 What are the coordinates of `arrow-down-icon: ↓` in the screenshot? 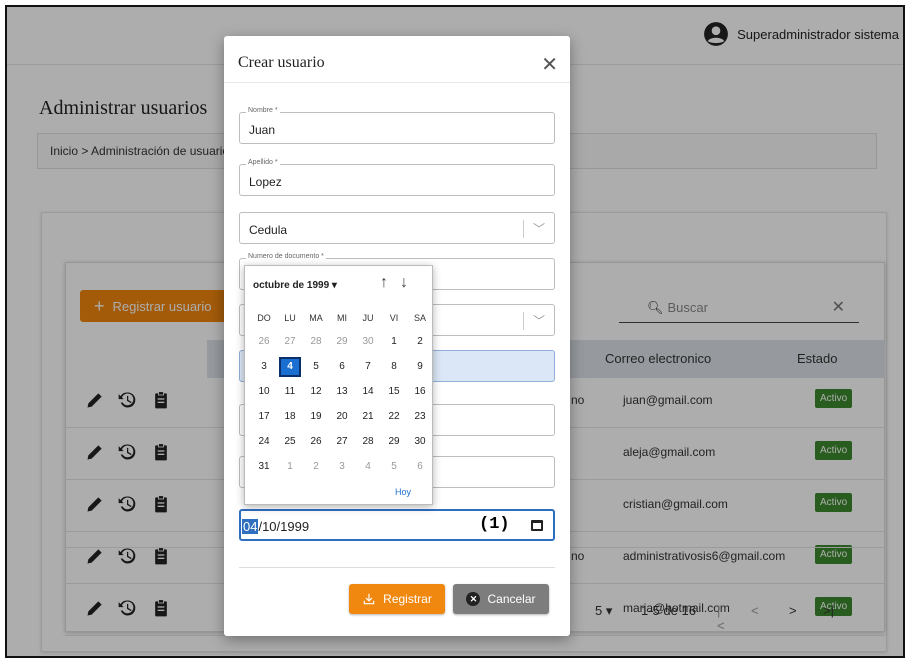 It's located at (410, 282).